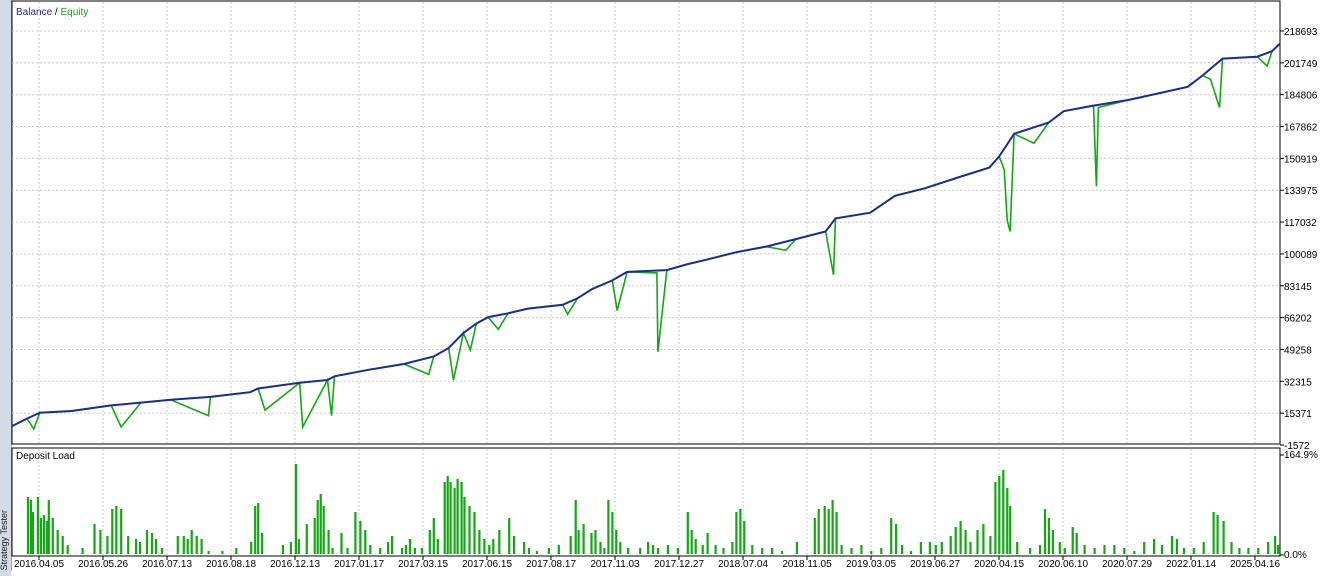  What do you see at coordinates (1127, 564) in the screenshot?
I see `x-tick-label: 2020.07.29` at bounding box center [1127, 564].